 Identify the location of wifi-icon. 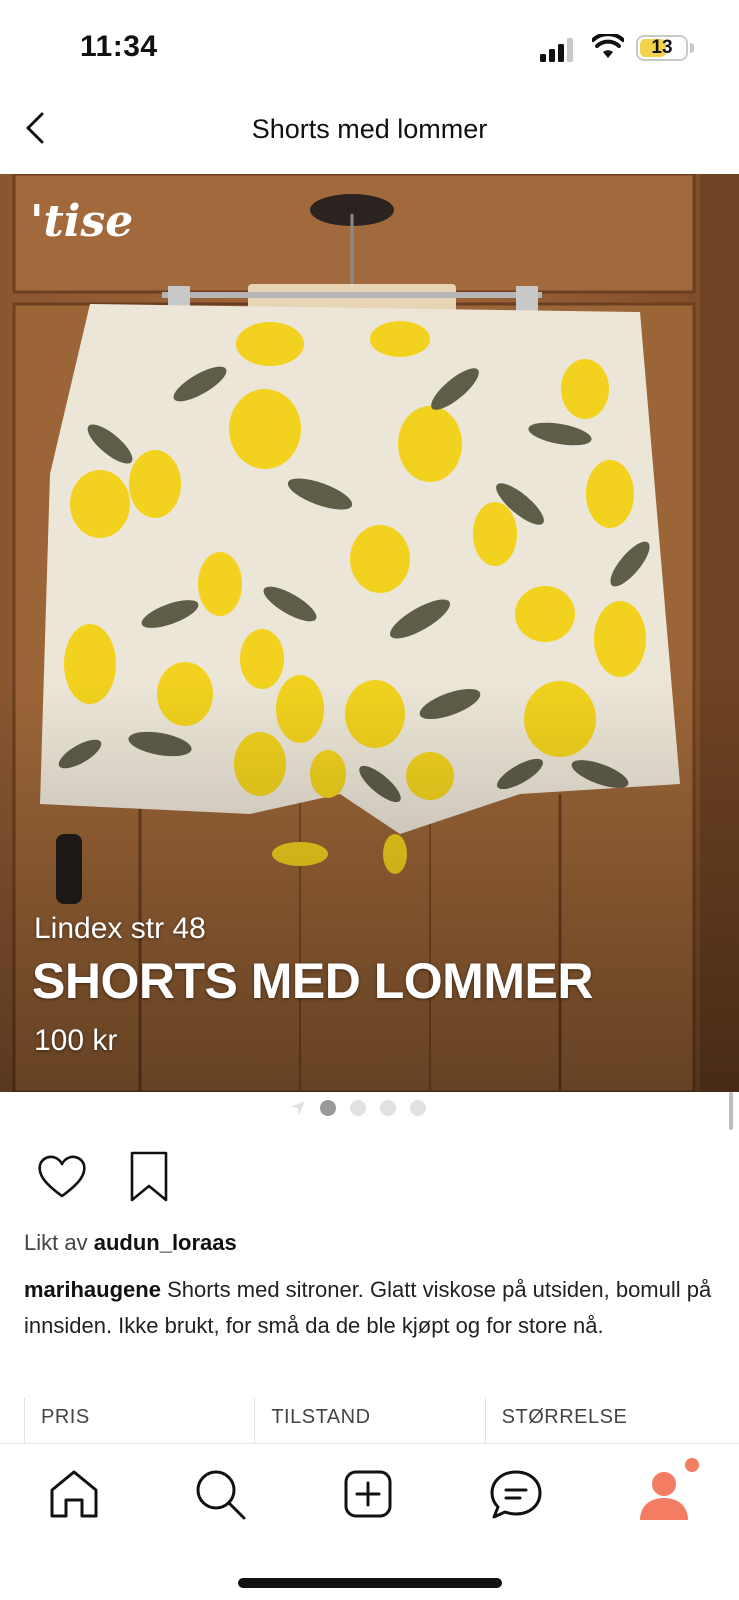
(608, 46).